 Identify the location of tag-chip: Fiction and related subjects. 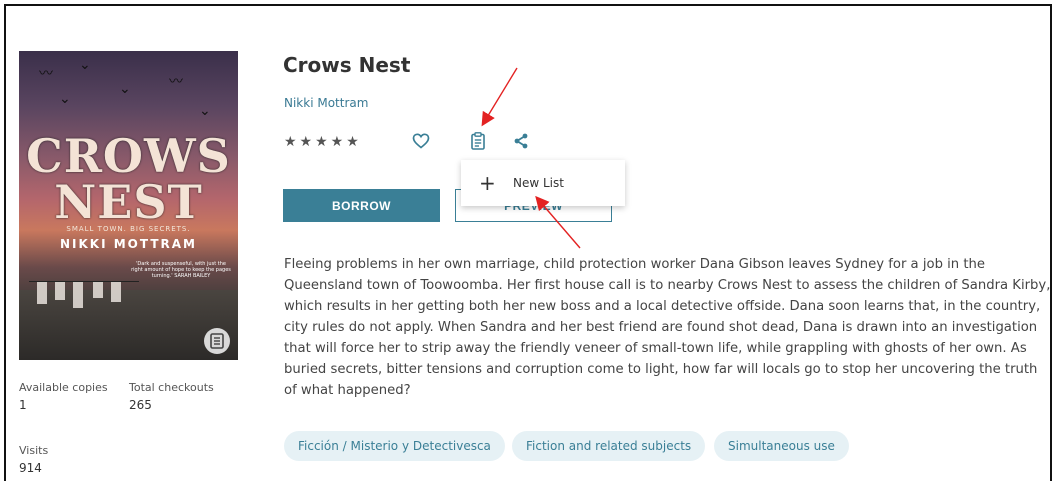
(609, 446).